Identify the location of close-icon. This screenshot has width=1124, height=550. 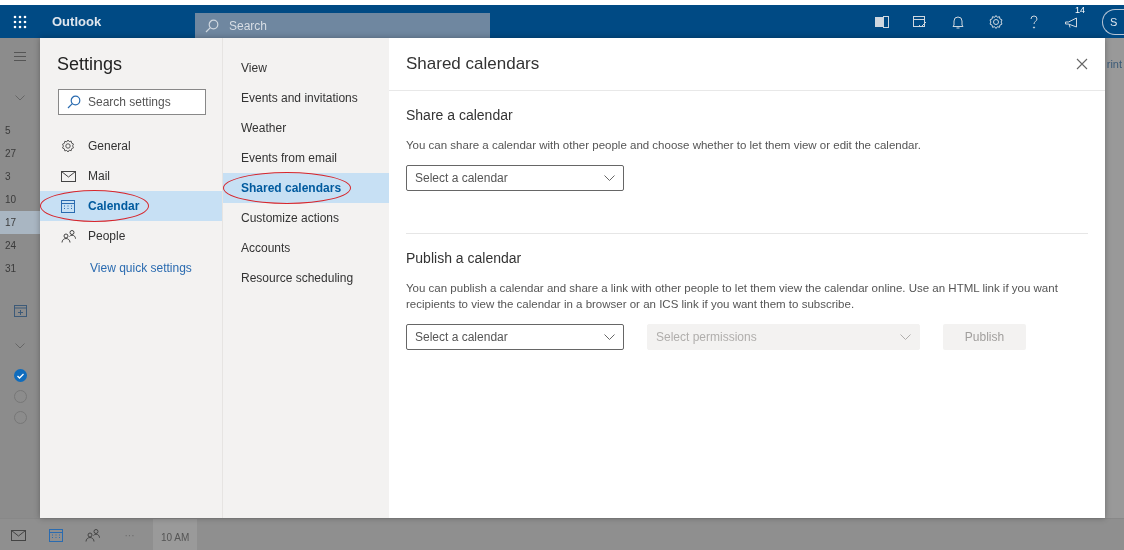
(1082, 64).